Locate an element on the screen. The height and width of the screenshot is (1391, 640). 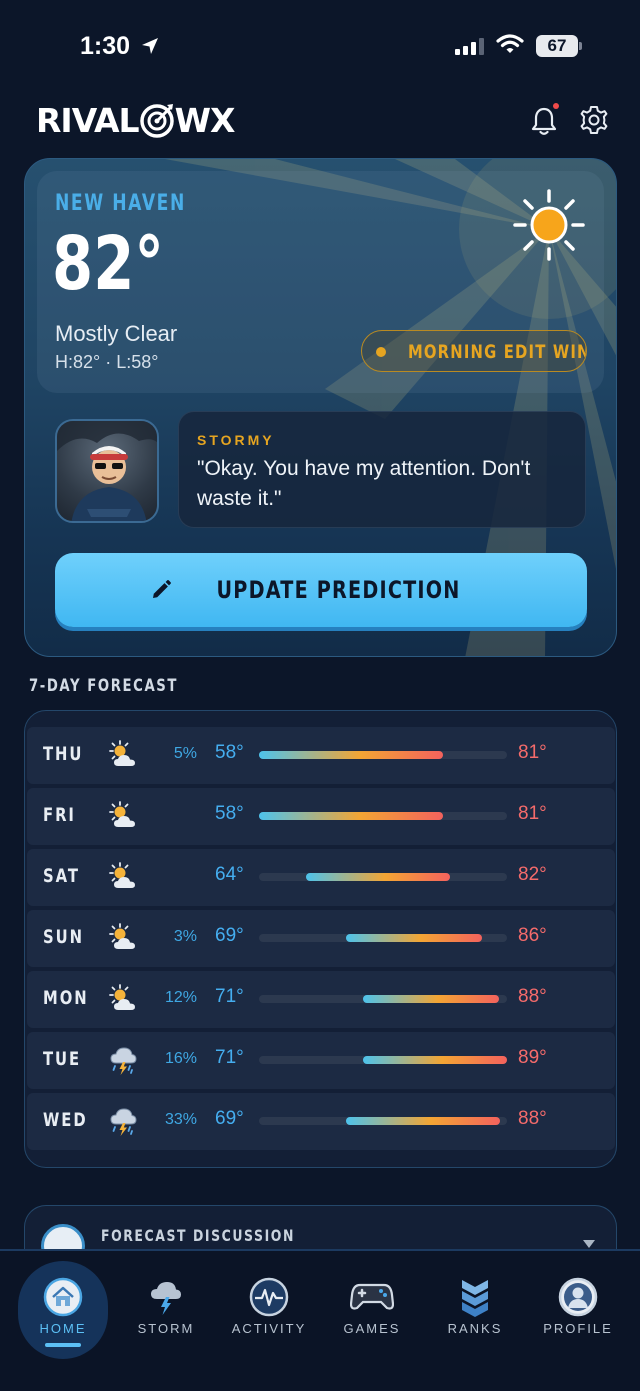
status-time: 1:30 is located at coordinates (105, 46).